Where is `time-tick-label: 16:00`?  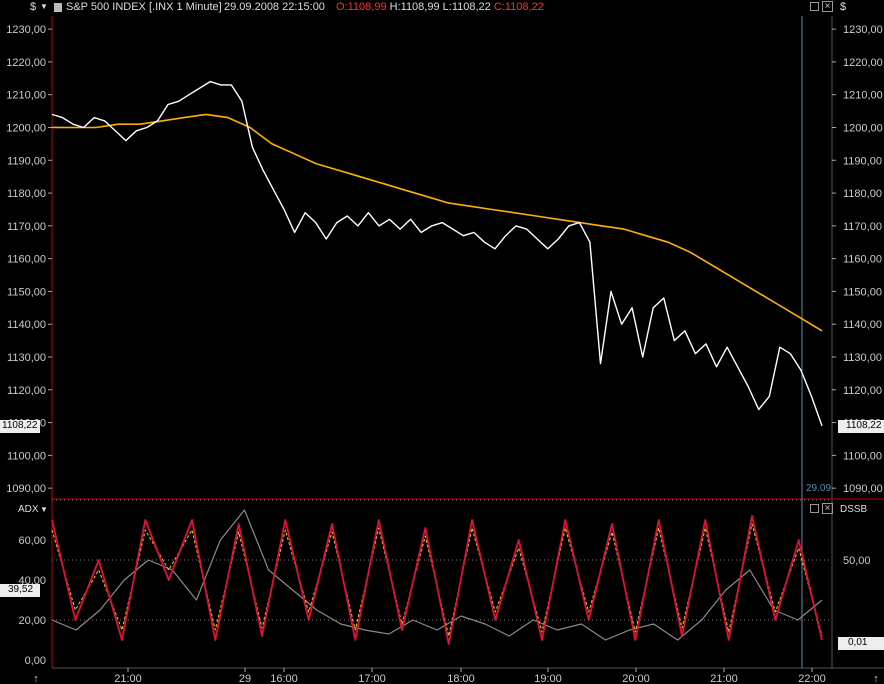
time-tick-label: 16:00 is located at coordinates (284, 678).